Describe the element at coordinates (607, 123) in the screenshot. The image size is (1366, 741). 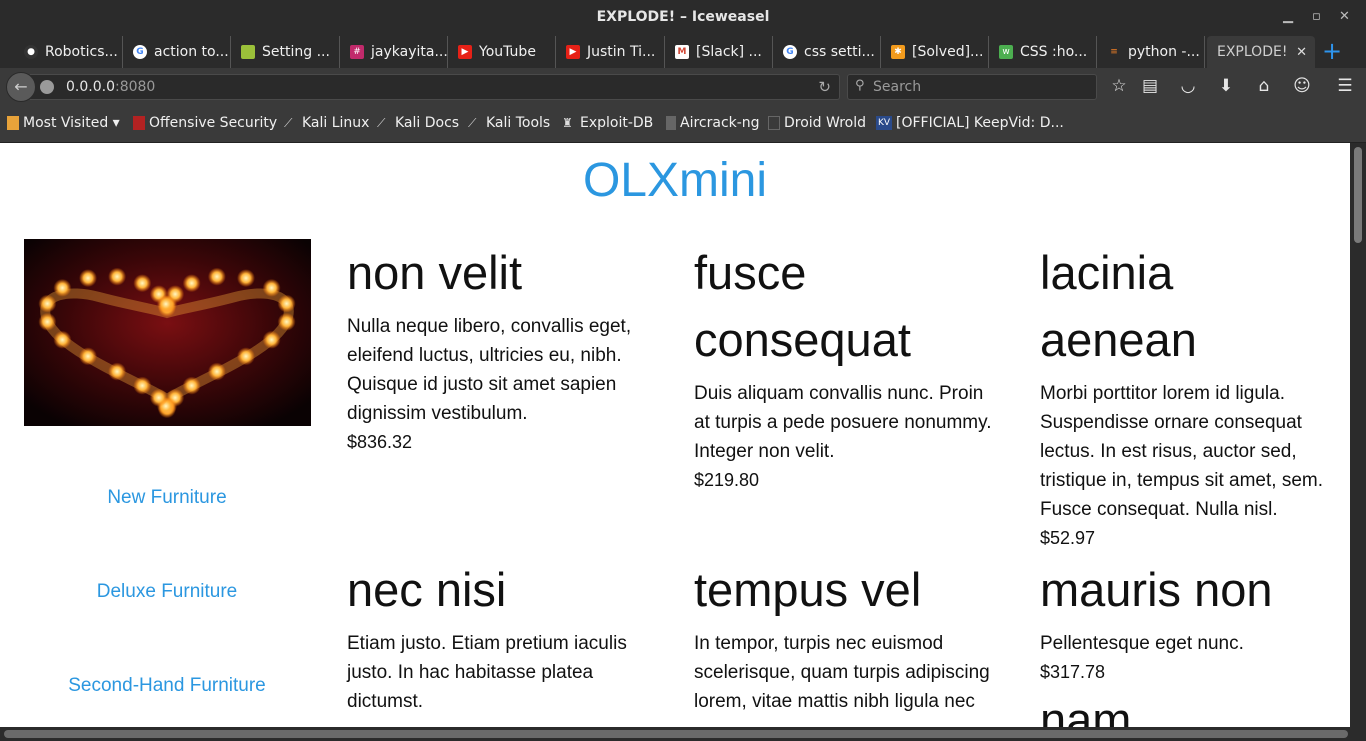
I see `bookmark-exploit-db: ♜ Exploit-DB` at that location.